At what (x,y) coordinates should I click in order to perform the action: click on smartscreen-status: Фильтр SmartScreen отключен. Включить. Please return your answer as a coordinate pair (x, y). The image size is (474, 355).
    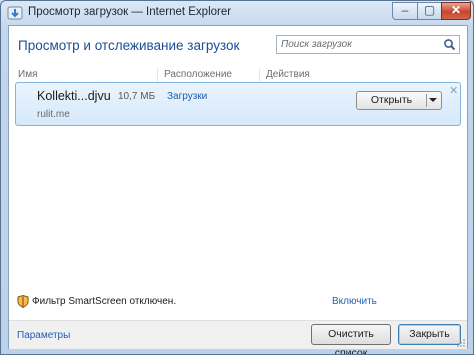
    Looking at the image, I should click on (238, 301).